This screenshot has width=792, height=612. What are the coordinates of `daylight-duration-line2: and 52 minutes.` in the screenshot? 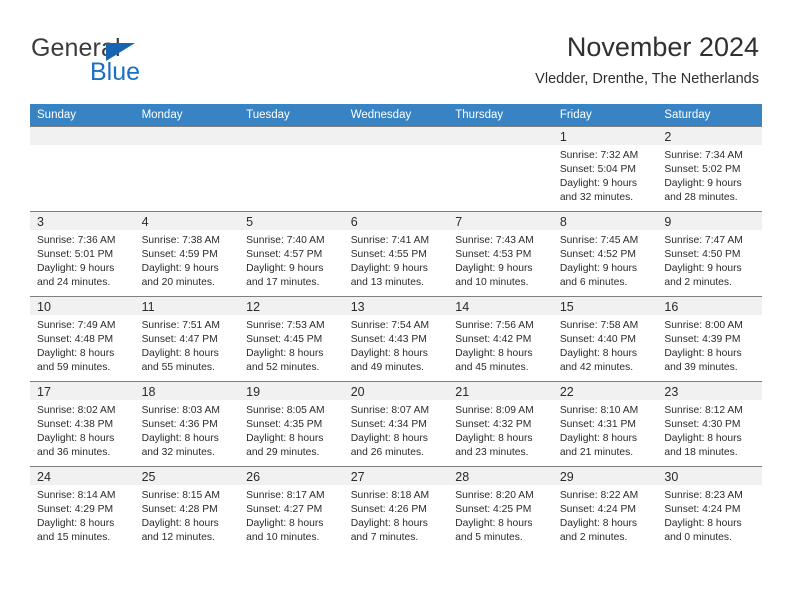 It's located at (283, 368).